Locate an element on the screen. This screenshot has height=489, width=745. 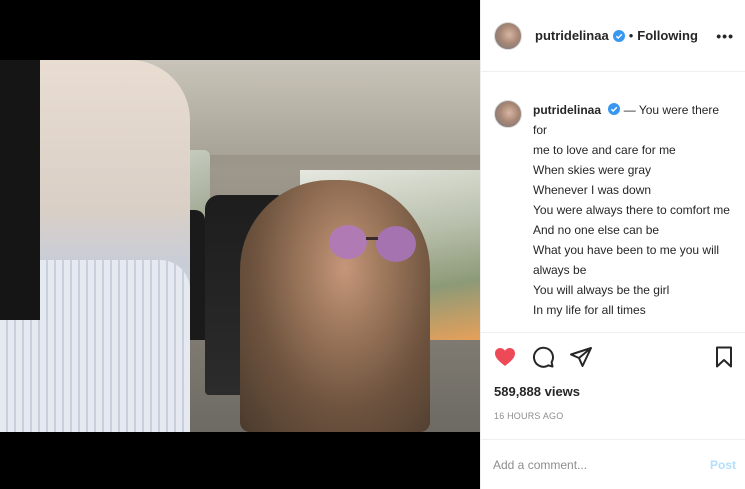
heart-icon is located at coordinates (505, 357).